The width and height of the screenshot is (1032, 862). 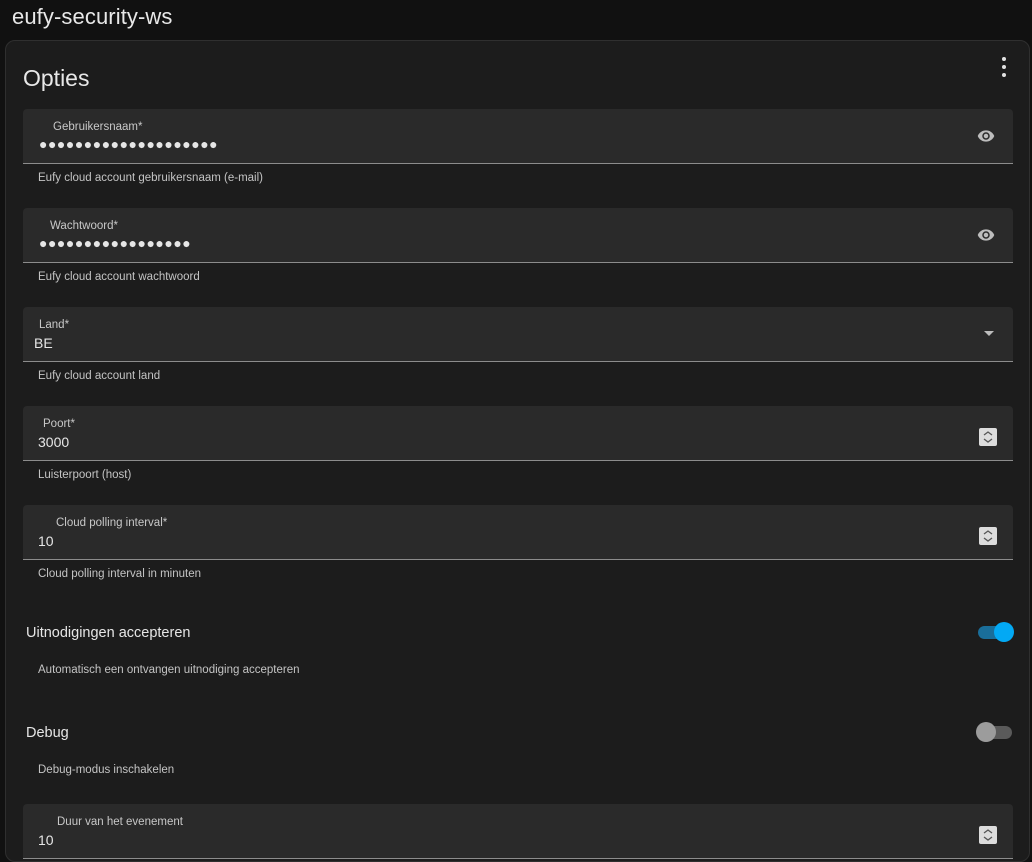 What do you see at coordinates (518, 235) in the screenshot?
I see `password-field: Wachtwoord* ●●●●●●●●●●●●●●●●●` at bounding box center [518, 235].